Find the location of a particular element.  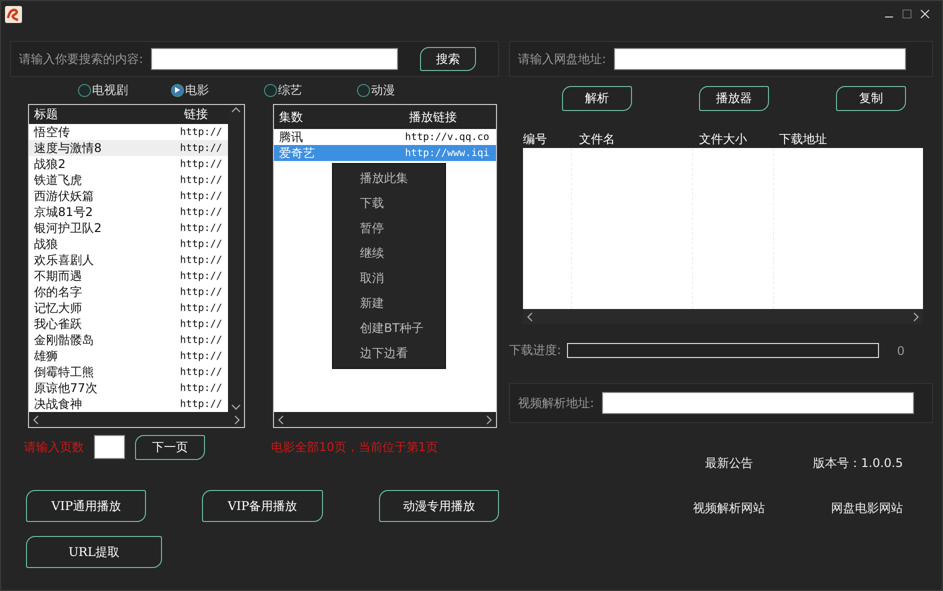

title-cell-text: 记忆大师 is located at coordinates (58, 308).